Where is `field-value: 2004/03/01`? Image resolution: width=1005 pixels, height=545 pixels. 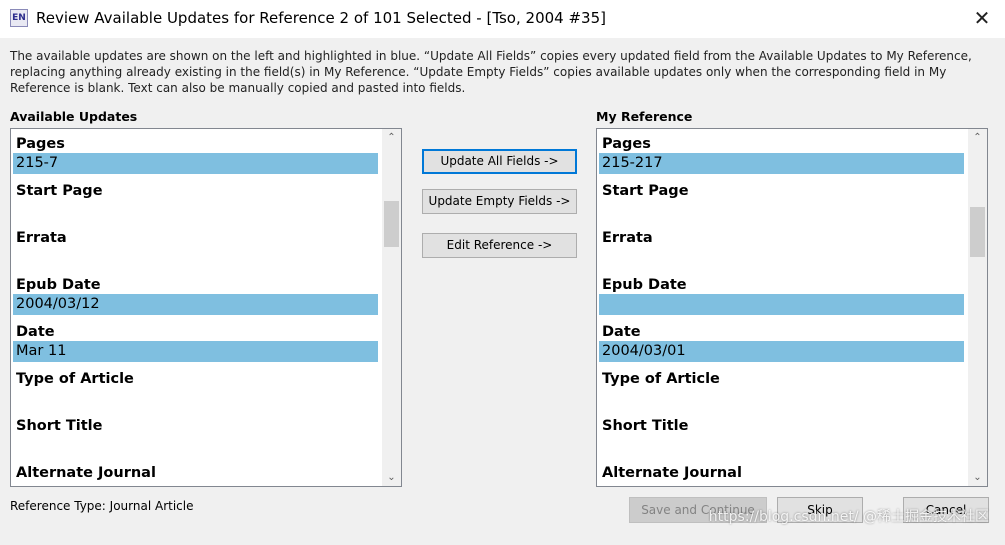 field-value: 2004/03/01 is located at coordinates (781, 351).